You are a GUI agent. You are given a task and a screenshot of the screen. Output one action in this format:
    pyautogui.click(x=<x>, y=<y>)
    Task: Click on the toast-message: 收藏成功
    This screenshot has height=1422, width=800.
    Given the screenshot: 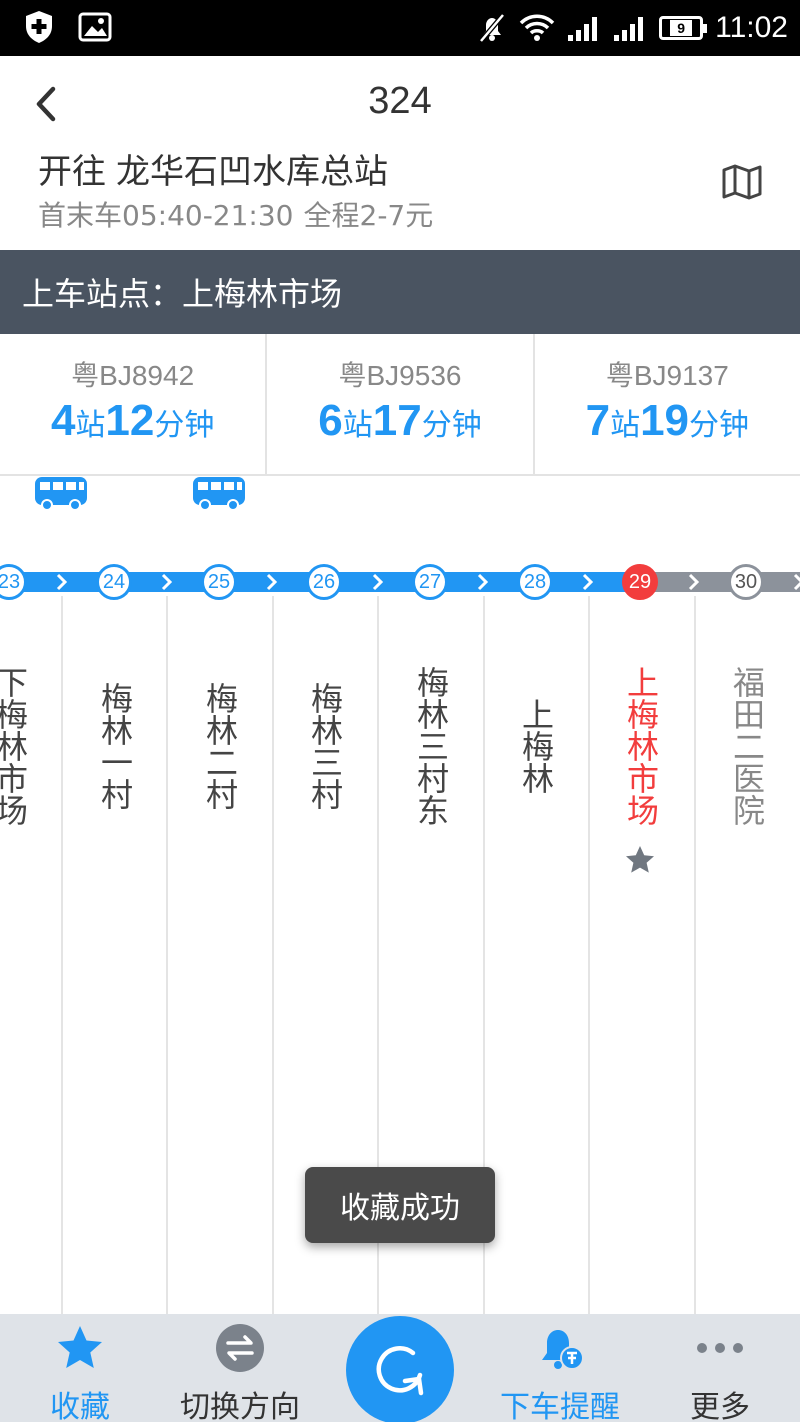 What is the action you would take?
    pyautogui.click(x=400, y=1205)
    